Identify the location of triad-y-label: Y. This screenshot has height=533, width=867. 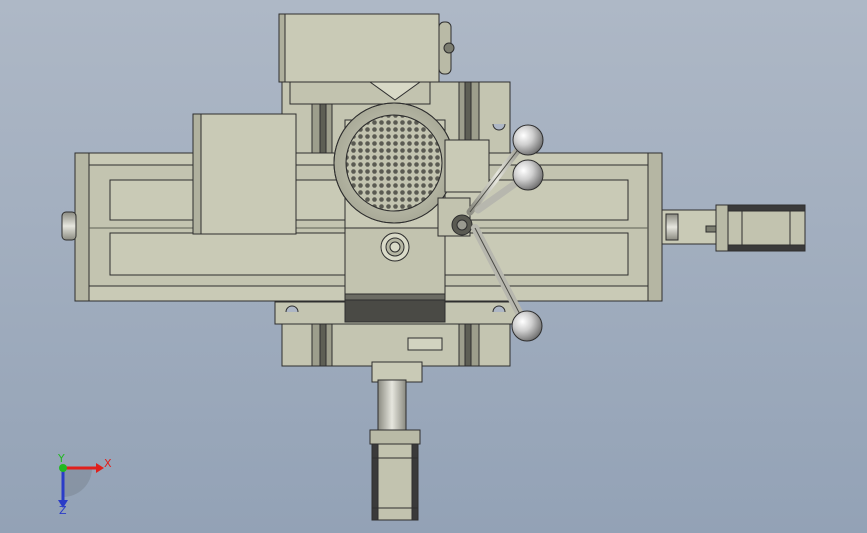
(61, 458).